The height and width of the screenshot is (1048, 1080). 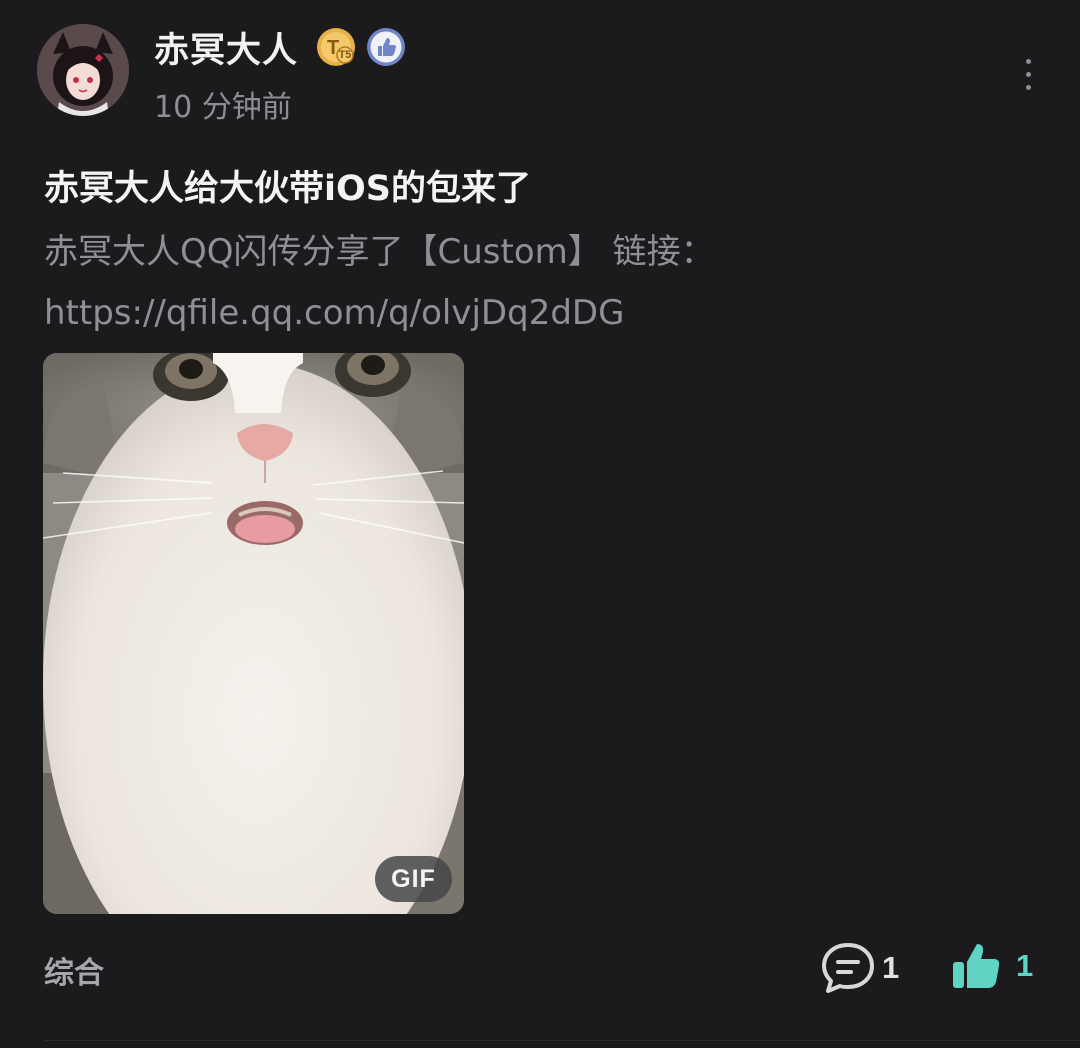 I want to click on more-options-button, so click(x=1028, y=74).